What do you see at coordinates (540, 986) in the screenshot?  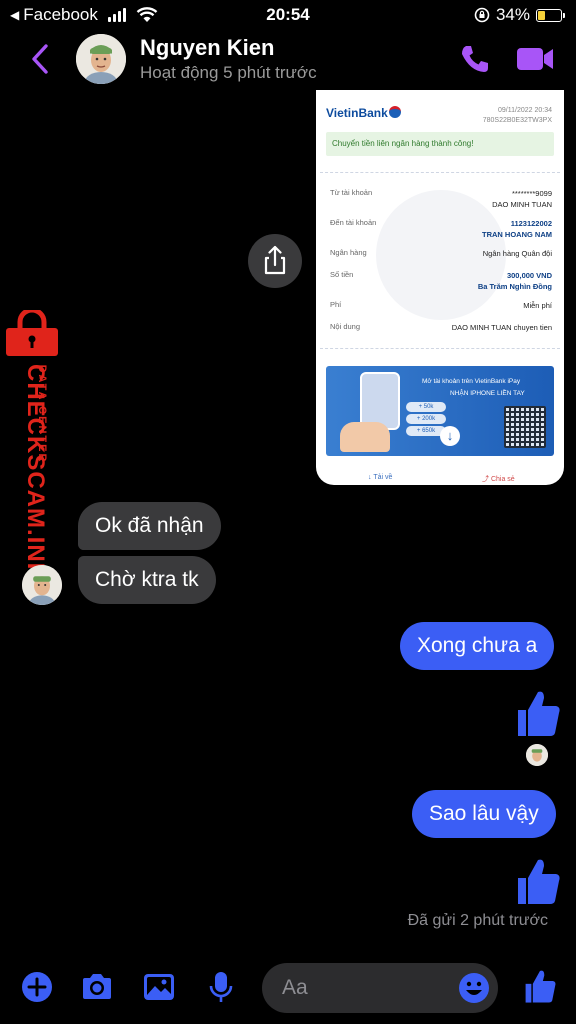 I see `thumbs-up-send-icon` at bounding box center [540, 986].